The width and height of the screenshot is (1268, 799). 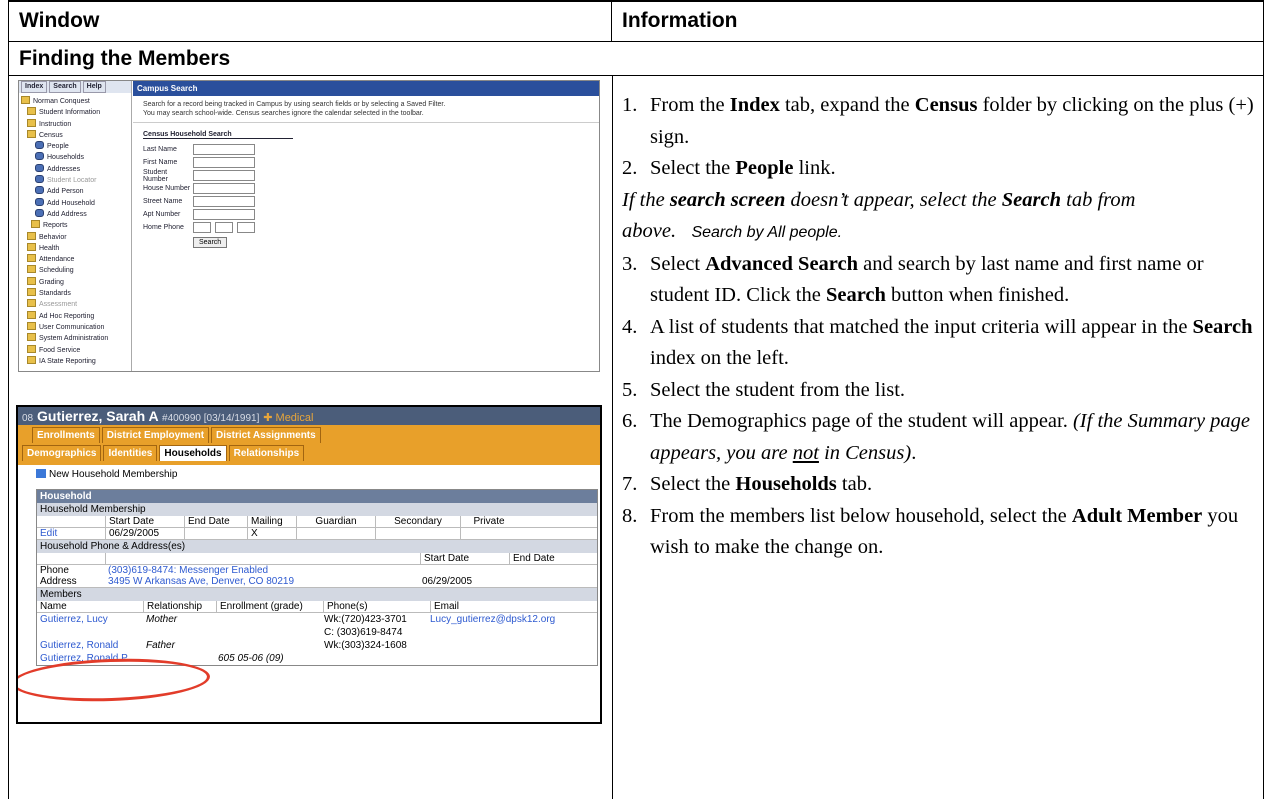 I want to click on tree-item: Grading, so click(x=75, y=282).